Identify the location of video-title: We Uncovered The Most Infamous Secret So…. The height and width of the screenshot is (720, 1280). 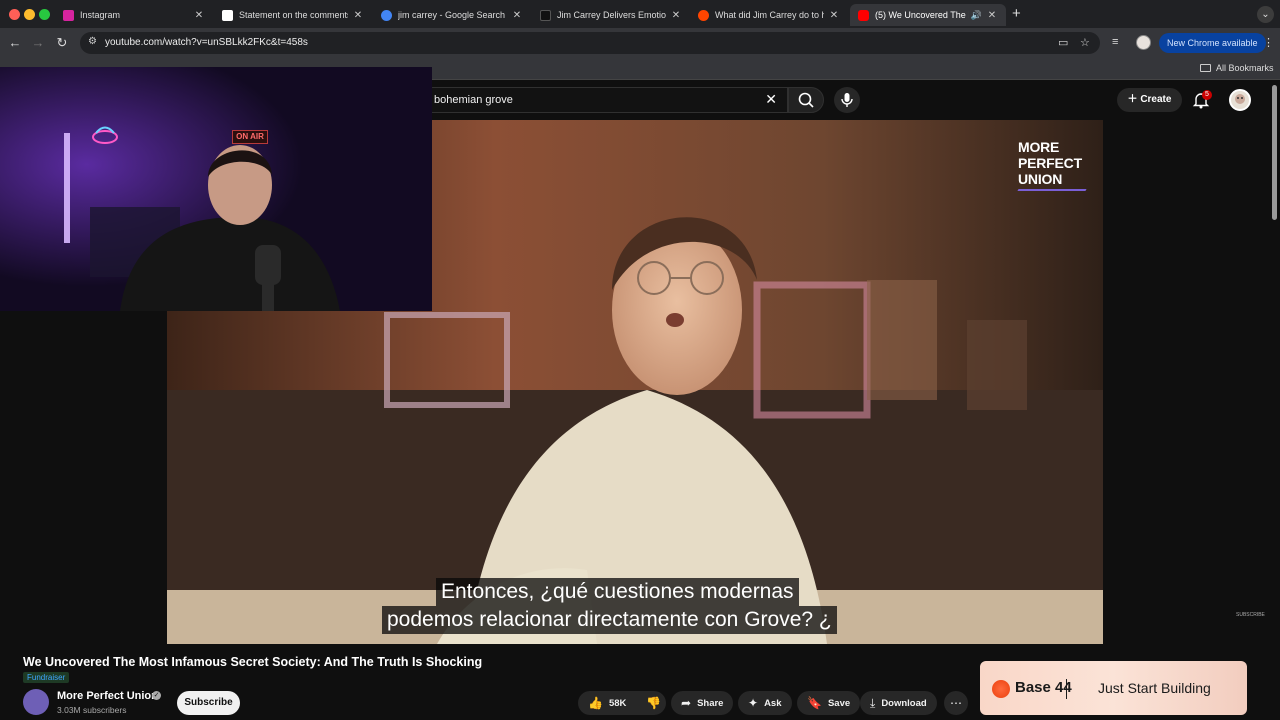
(253, 662).